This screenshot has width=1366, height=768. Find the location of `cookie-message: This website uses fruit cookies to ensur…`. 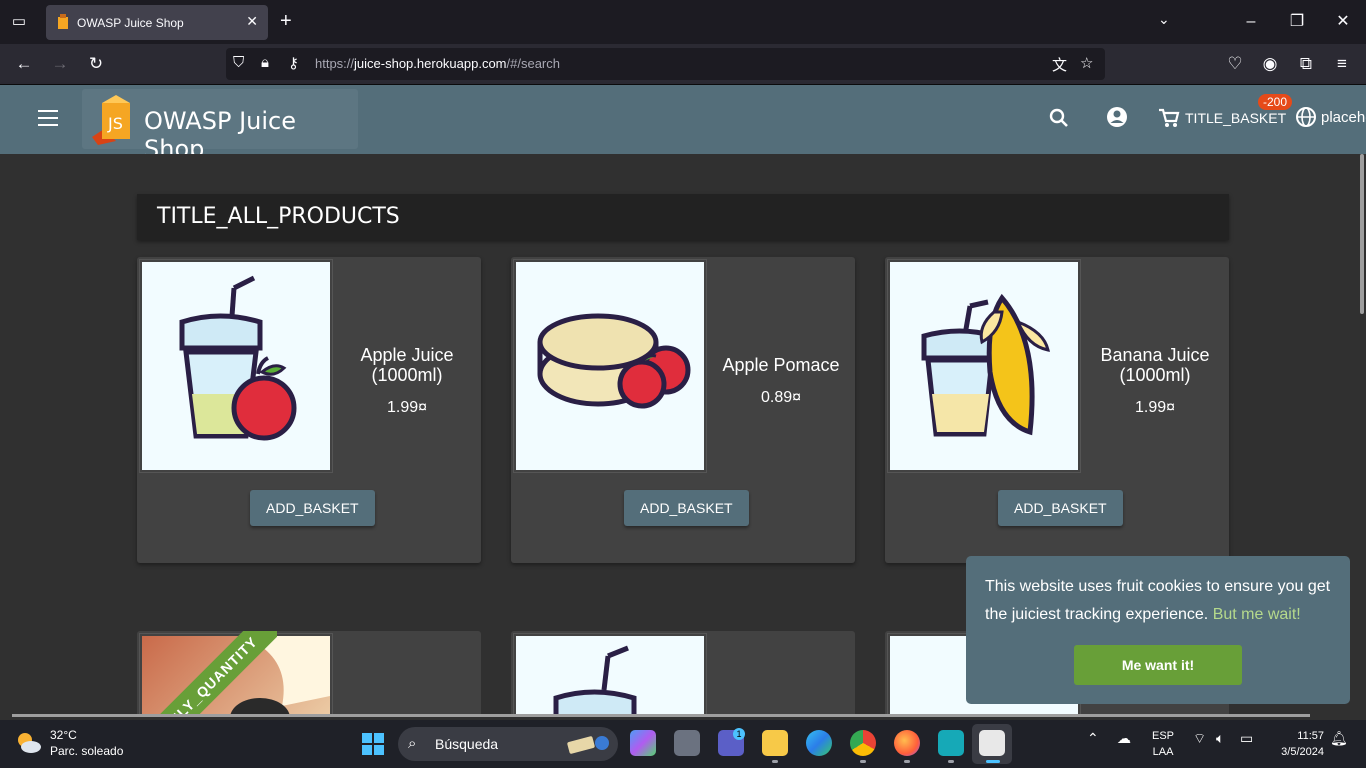

cookie-message: This website uses fruit cookies to ensur… is located at coordinates (1163, 601).